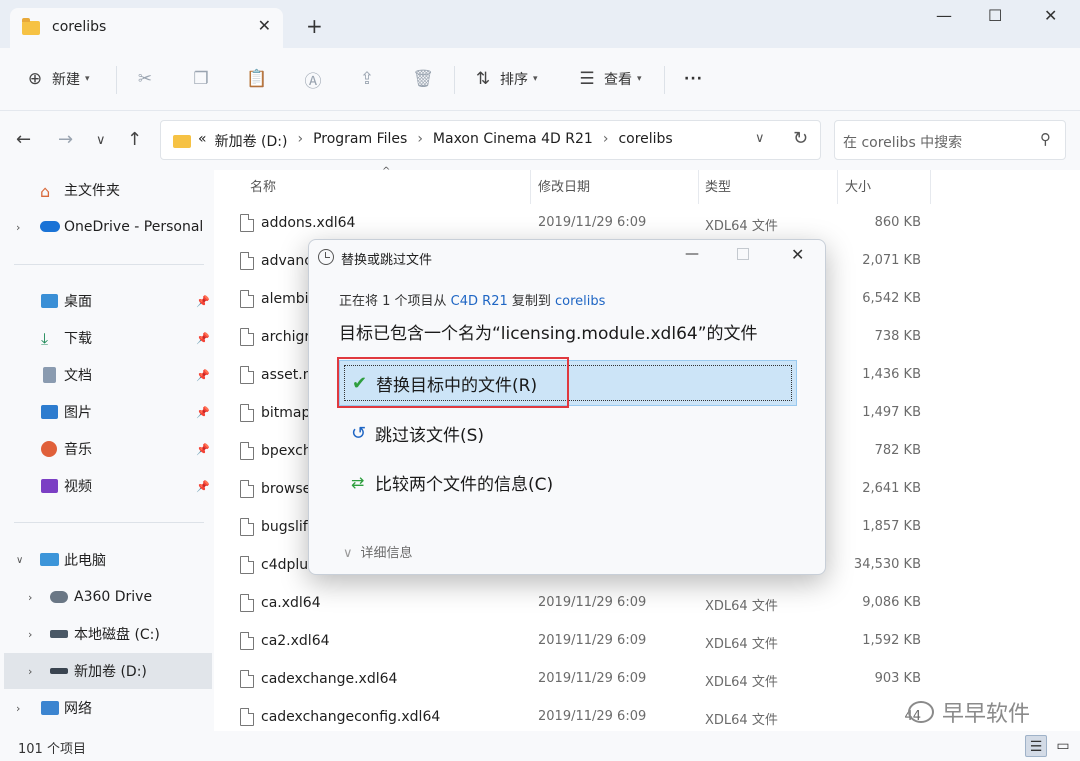 This screenshot has width=1080, height=761. I want to click on sidebar-item-network: › 网络, so click(106, 708).